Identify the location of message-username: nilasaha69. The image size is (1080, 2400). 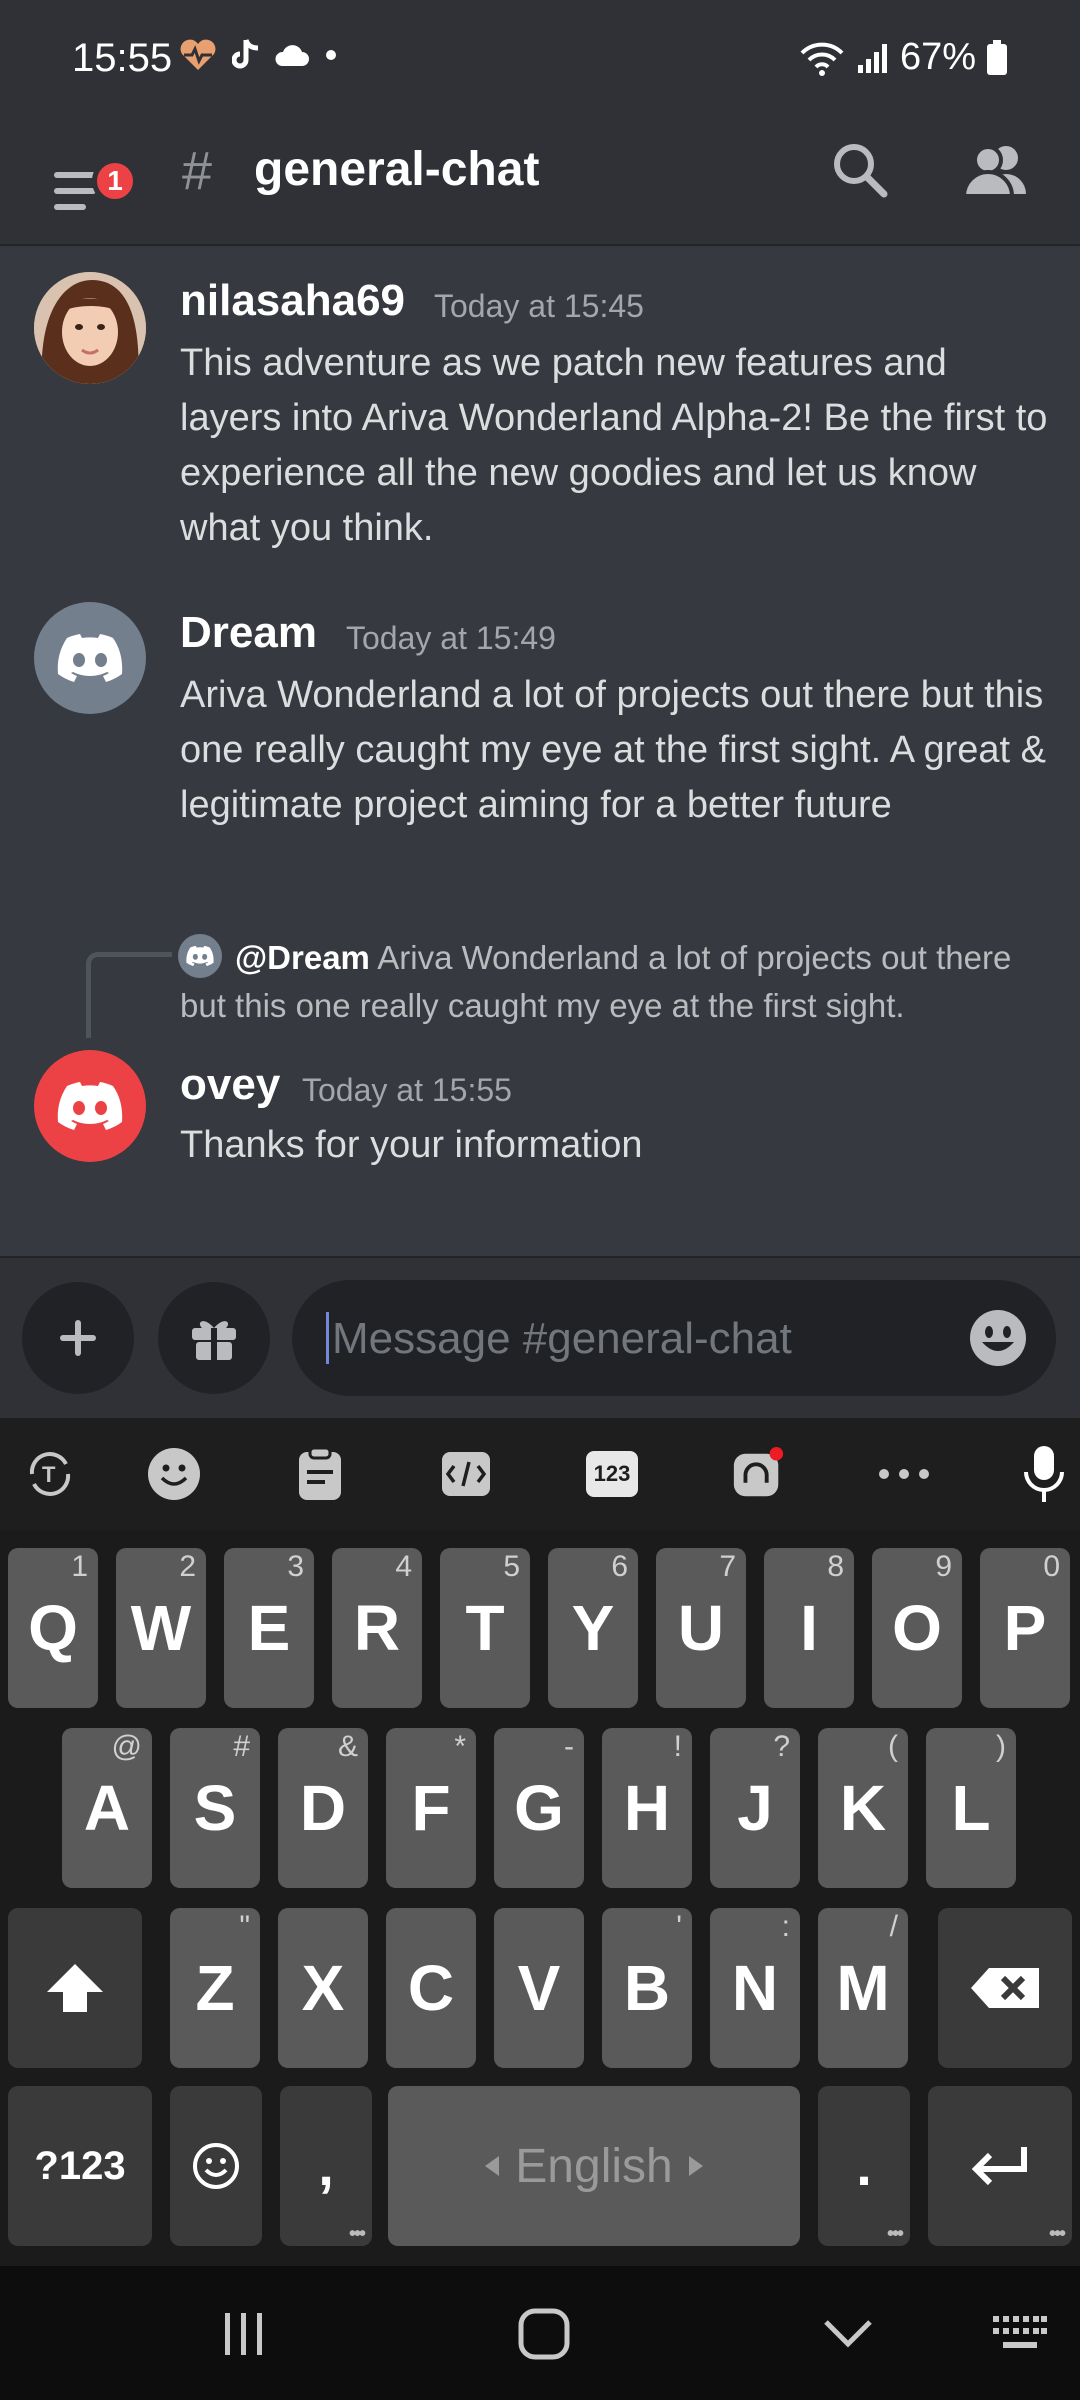
(292, 301).